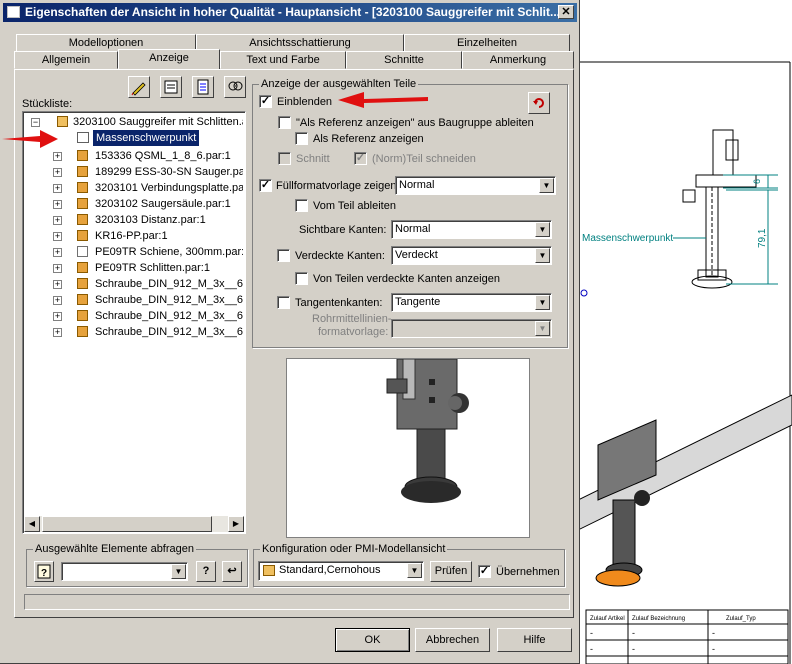 This screenshot has height=664, width=792. What do you see at coordinates (301, 138) in the screenshot?
I see `show-as-ref-checkbox` at bounding box center [301, 138].